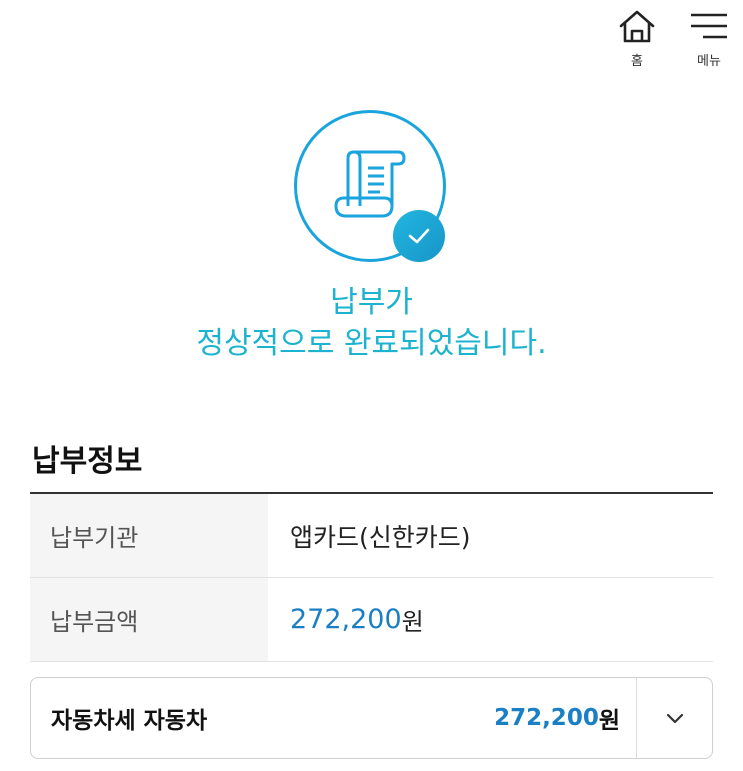  Describe the element at coordinates (371, 323) in the screenshot. I see `completion-message: 납부가 정상적으로 완료되었습니다.` at that location.